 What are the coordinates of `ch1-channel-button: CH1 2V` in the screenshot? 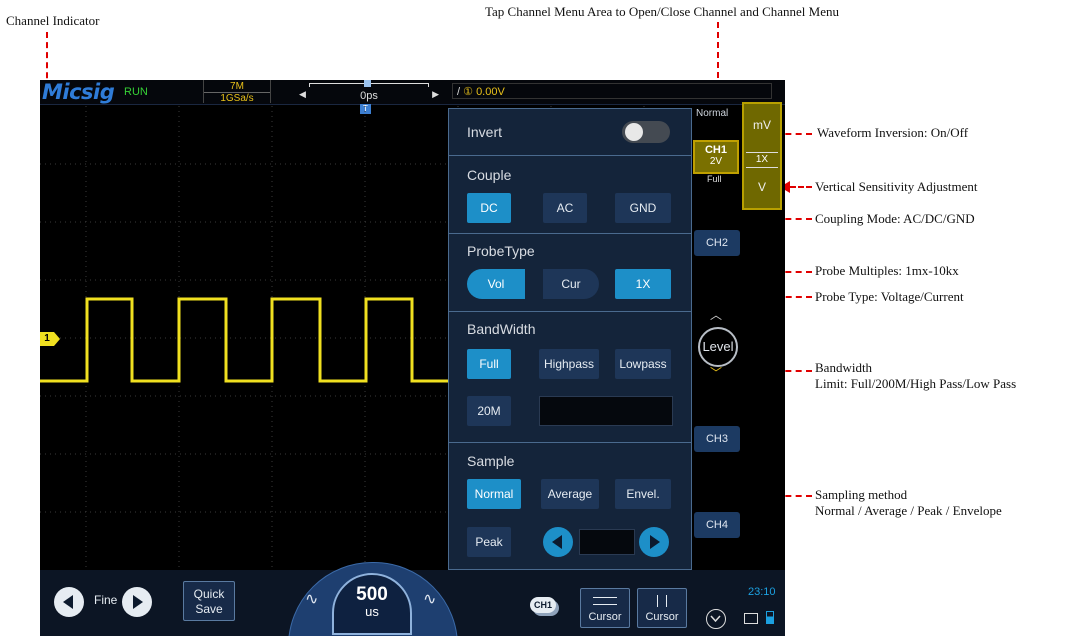 It's located at (716, 157).